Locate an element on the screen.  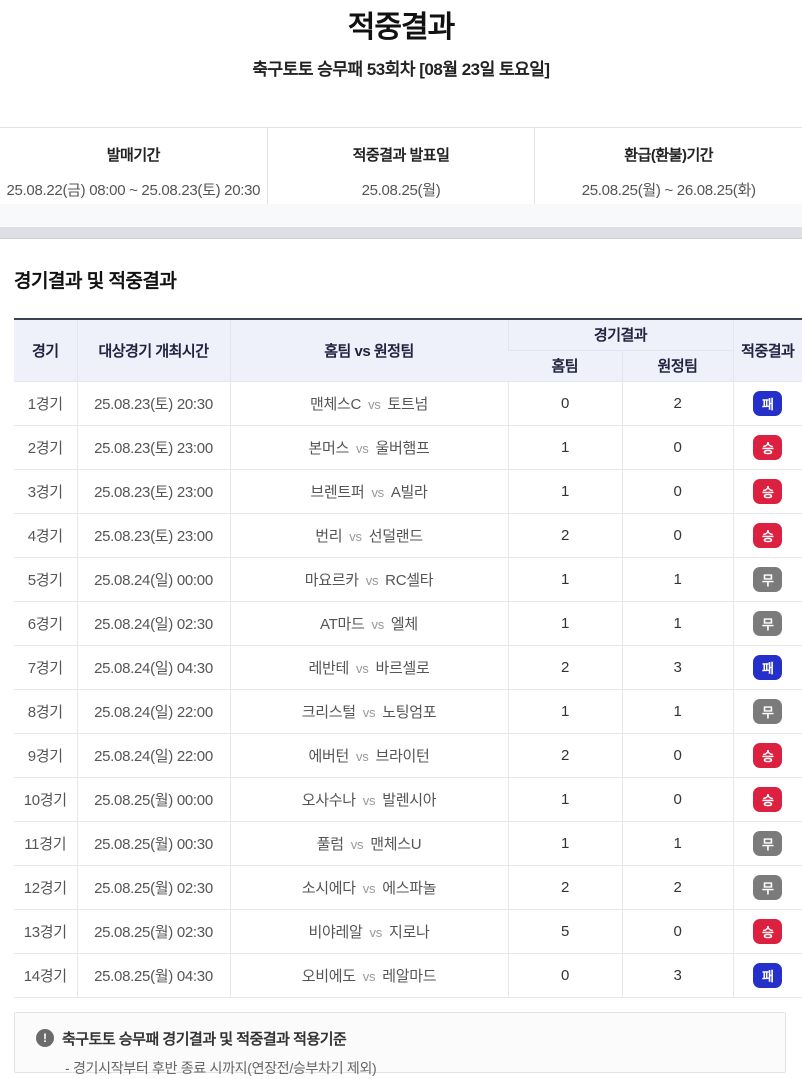
sale-period-label: 발매기간 is located at coordinates (133, 155).